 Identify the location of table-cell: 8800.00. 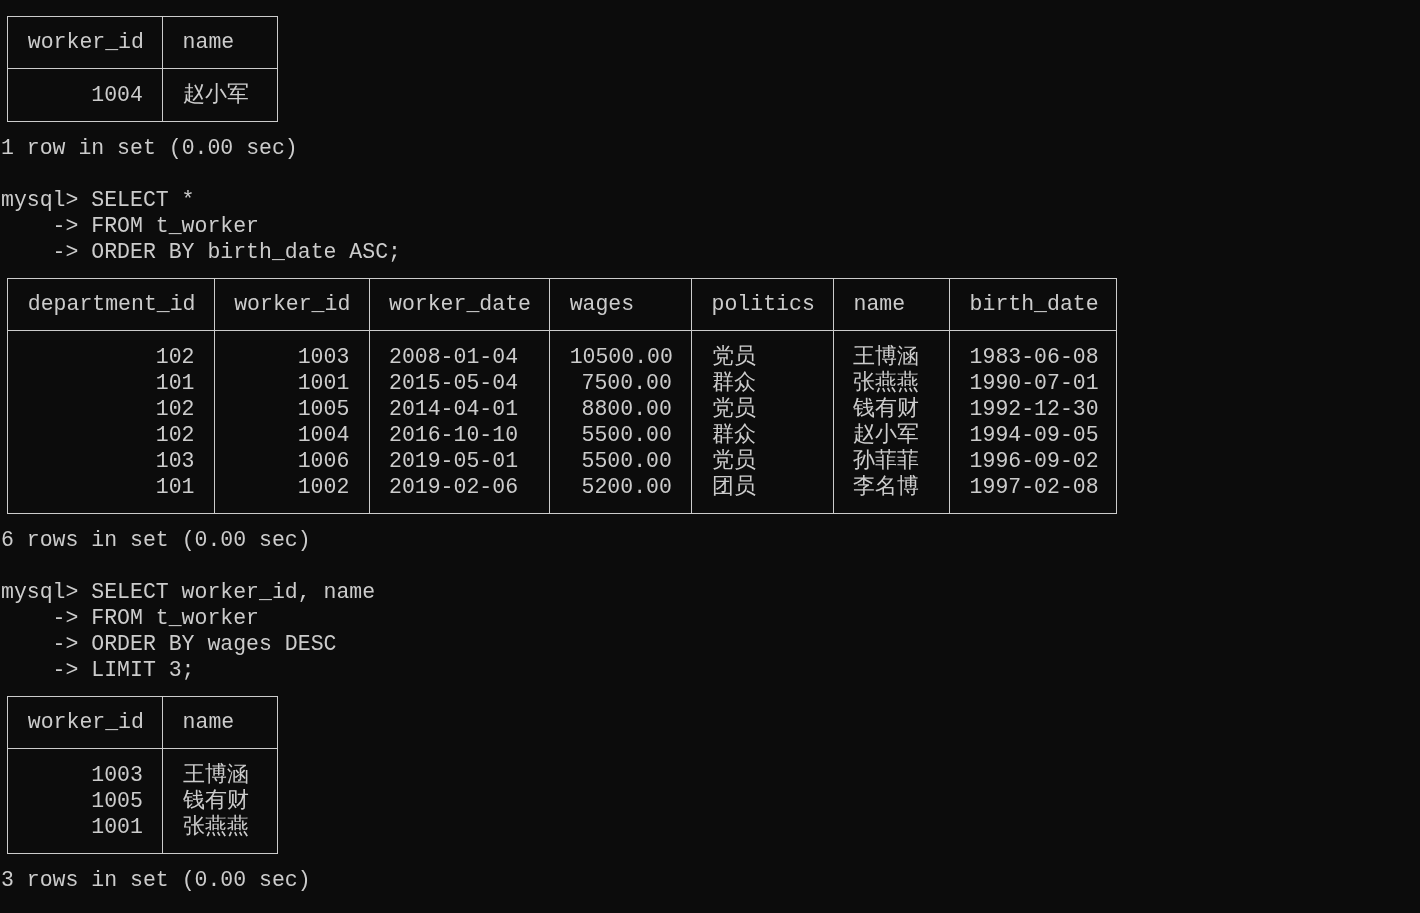
(620, 409).